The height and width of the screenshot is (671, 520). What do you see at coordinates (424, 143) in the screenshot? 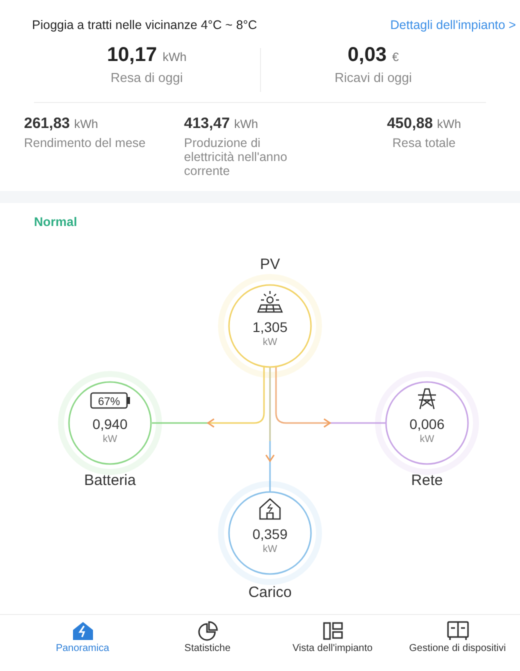
I see `stat-label: Resa totale` at bounding box center [424, 143].